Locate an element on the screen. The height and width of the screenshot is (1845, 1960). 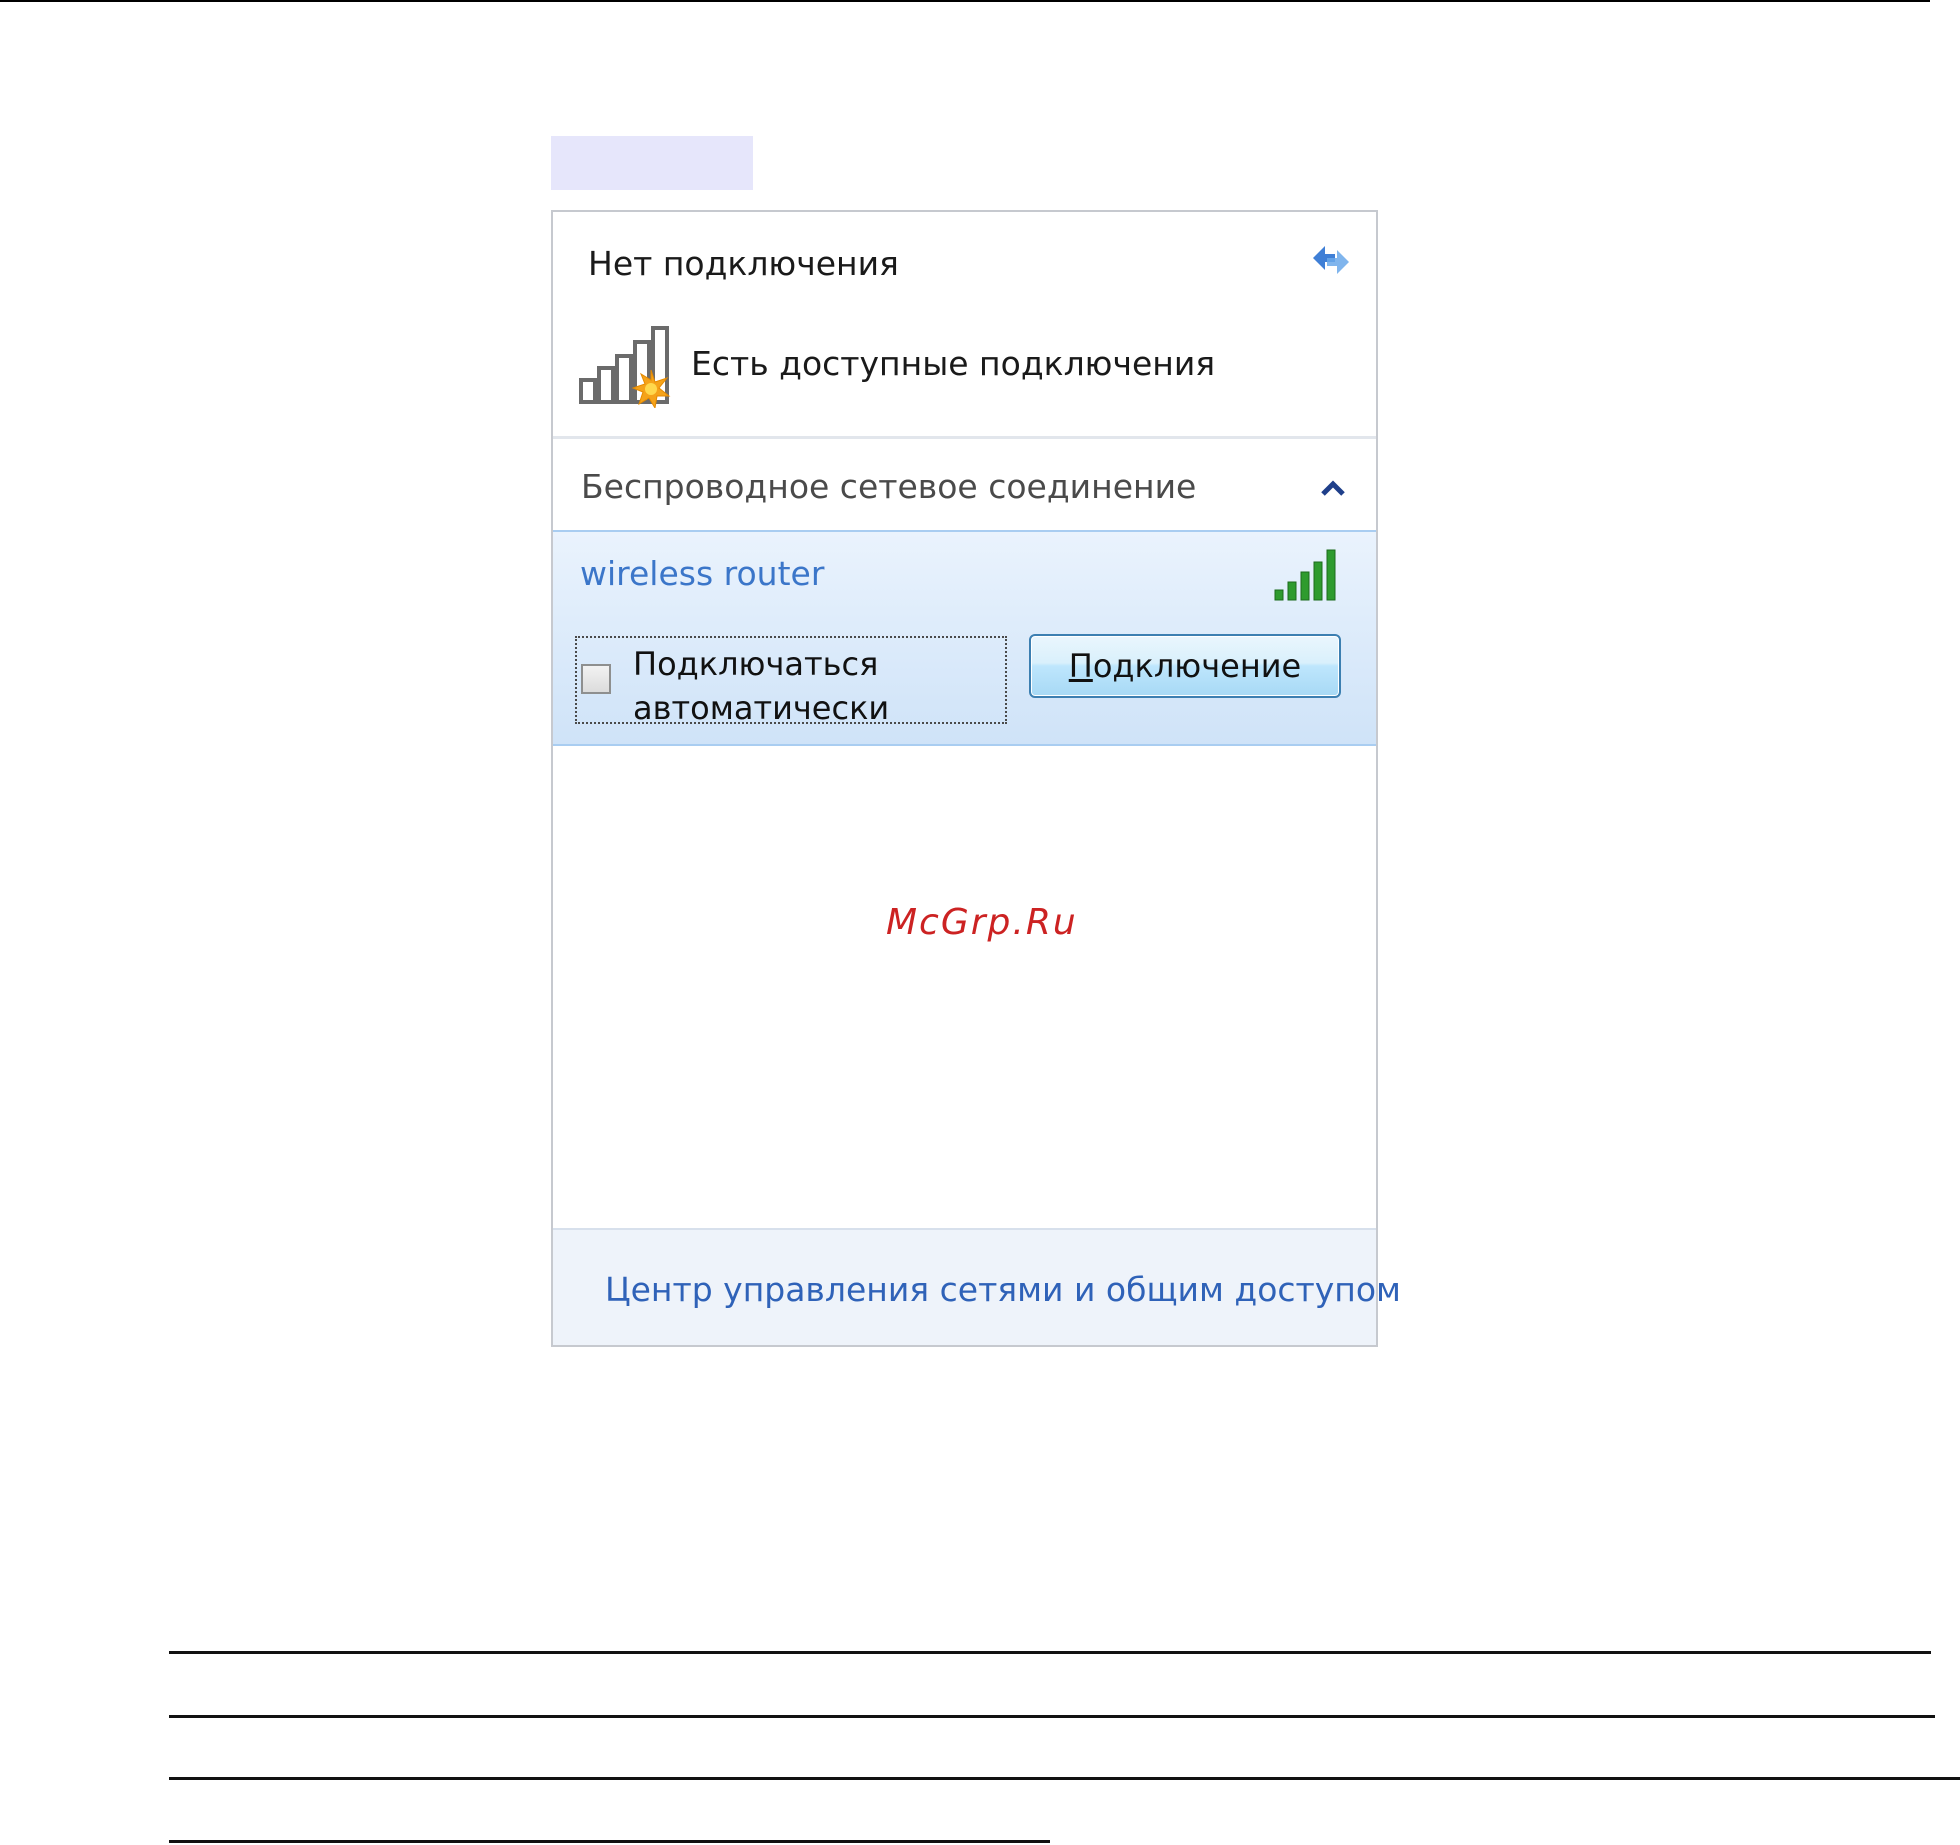
connect-button-label: одключение is located at coordinates (1197, 666).